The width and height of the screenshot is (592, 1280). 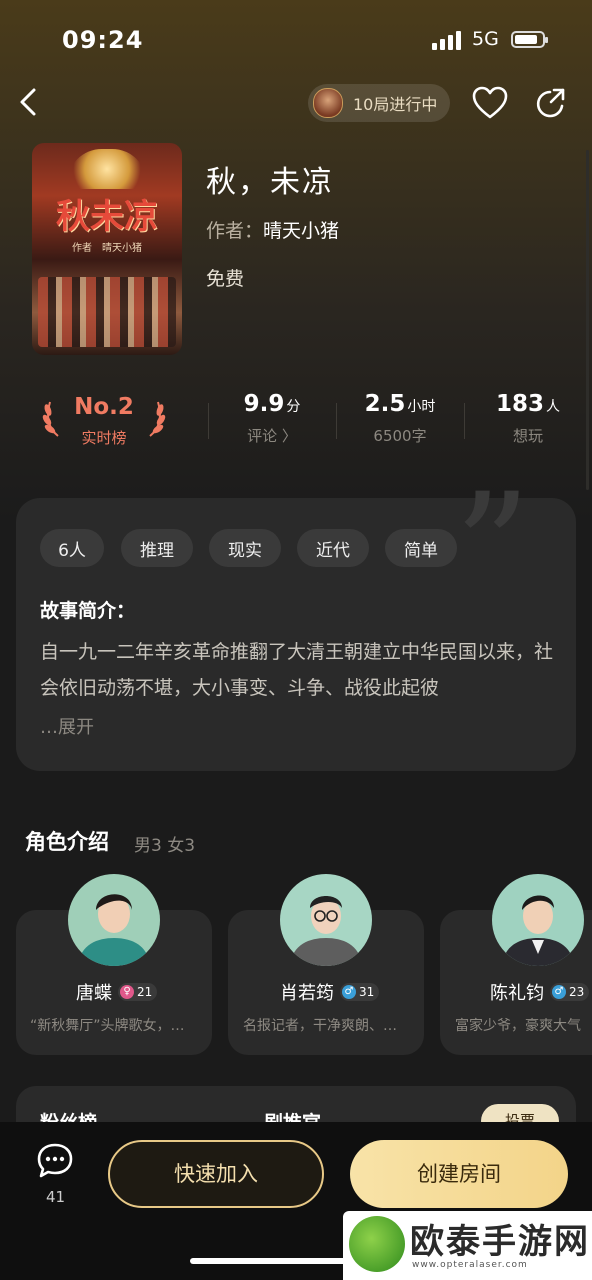 What do you see at coordinates (235, 231) in the screenshot?
I see `author-label: 作者：` at bounding box center [235, 231].